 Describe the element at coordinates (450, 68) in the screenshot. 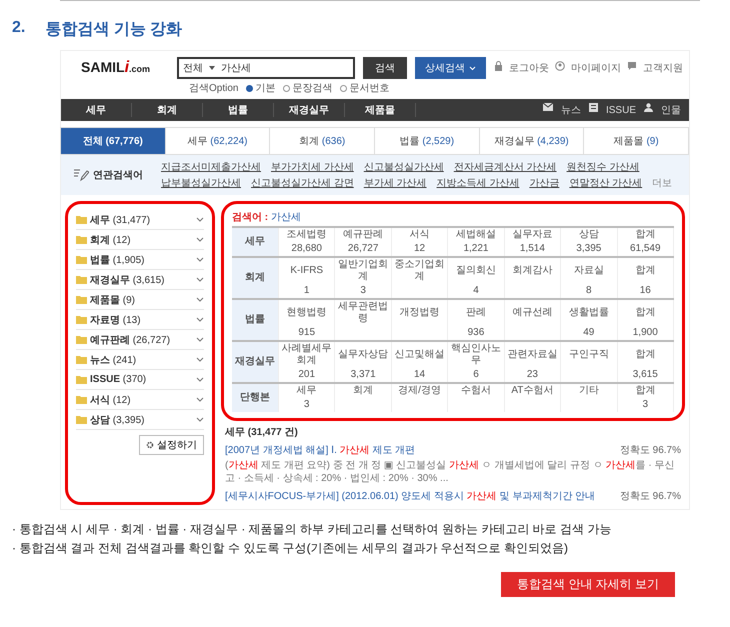

I see `advanced-search-button: 상세검색` at that location.